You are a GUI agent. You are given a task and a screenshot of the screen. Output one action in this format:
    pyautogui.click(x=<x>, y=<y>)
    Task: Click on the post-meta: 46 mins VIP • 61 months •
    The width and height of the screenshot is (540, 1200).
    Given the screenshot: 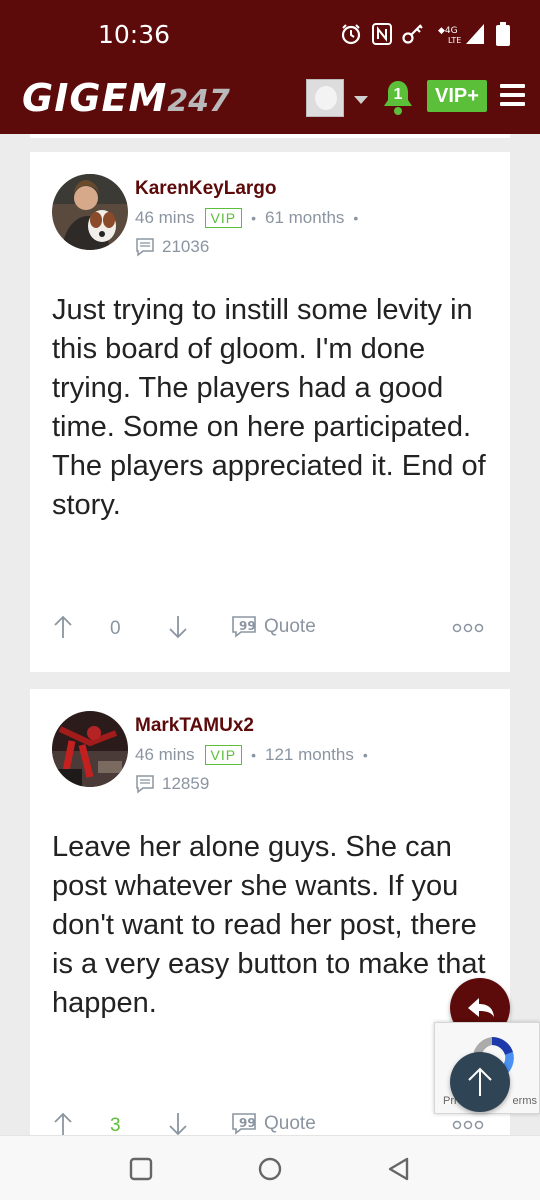 What is the action you would take?
    pyautogui.click(x=251, y=218)
    